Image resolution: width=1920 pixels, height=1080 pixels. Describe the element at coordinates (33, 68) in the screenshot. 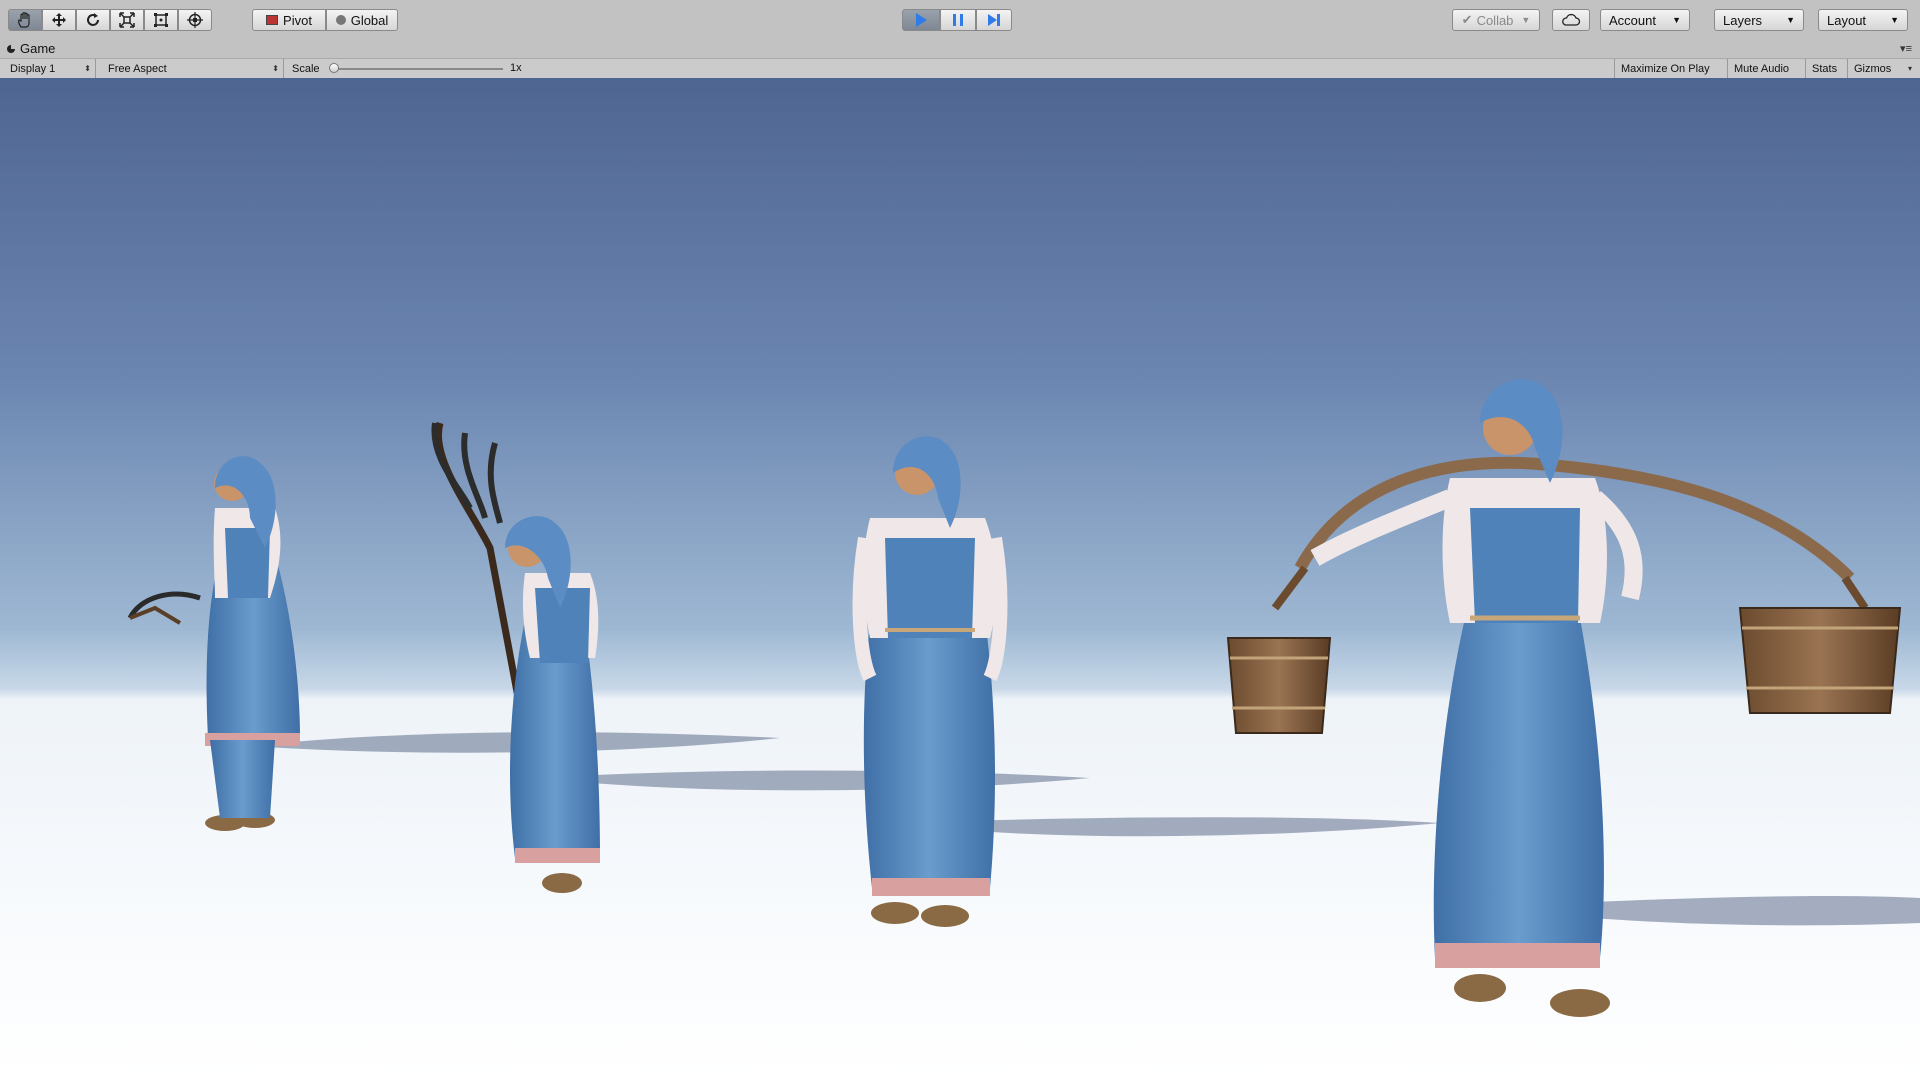

I see `display-label: Display 1` at that location.